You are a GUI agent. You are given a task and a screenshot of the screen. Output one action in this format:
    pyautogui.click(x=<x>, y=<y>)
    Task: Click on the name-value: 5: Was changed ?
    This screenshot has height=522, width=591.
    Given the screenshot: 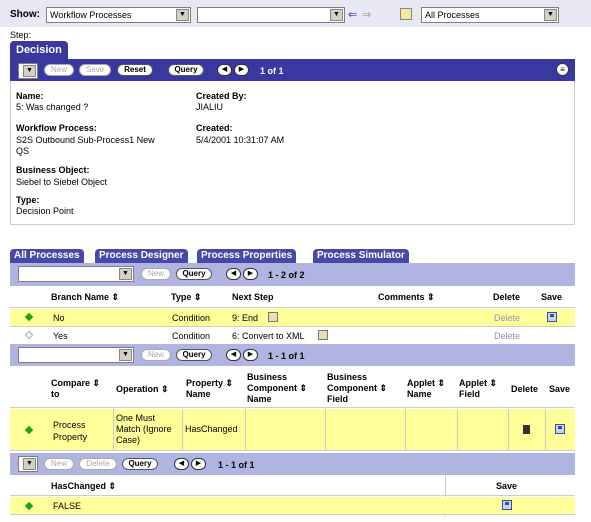 What is the action you would take?
    pyautogui.click(x=52, y=107)
    